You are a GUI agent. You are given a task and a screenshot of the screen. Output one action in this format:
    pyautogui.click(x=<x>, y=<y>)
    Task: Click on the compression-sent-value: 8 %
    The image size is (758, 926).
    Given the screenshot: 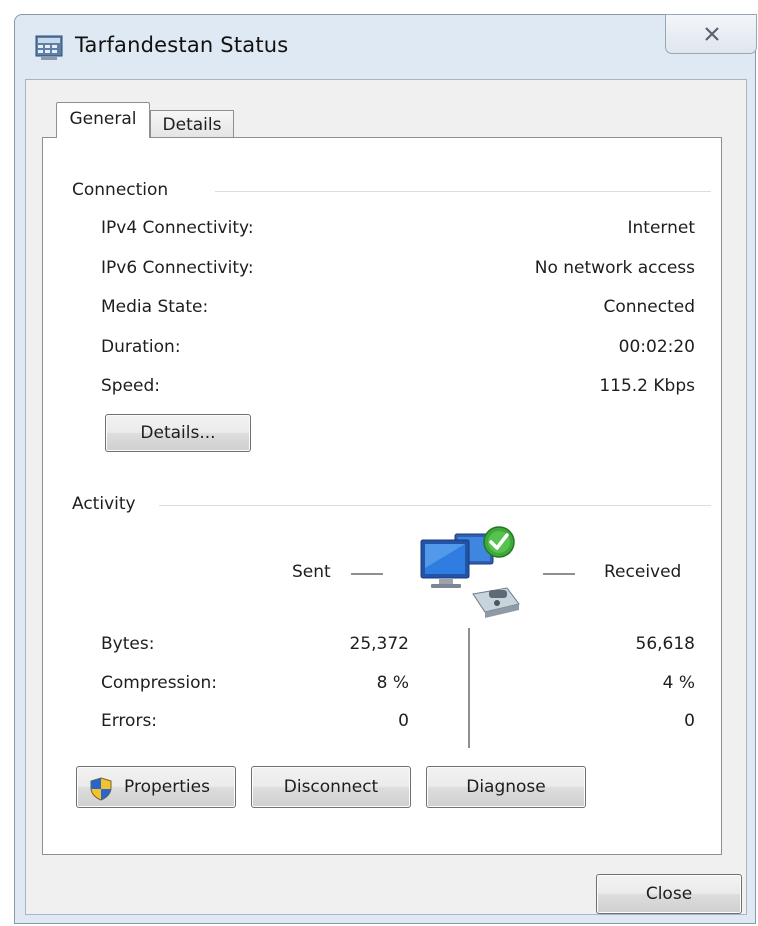 What is the action you would take?
    pyautogui.click(x=392, y=683)
    